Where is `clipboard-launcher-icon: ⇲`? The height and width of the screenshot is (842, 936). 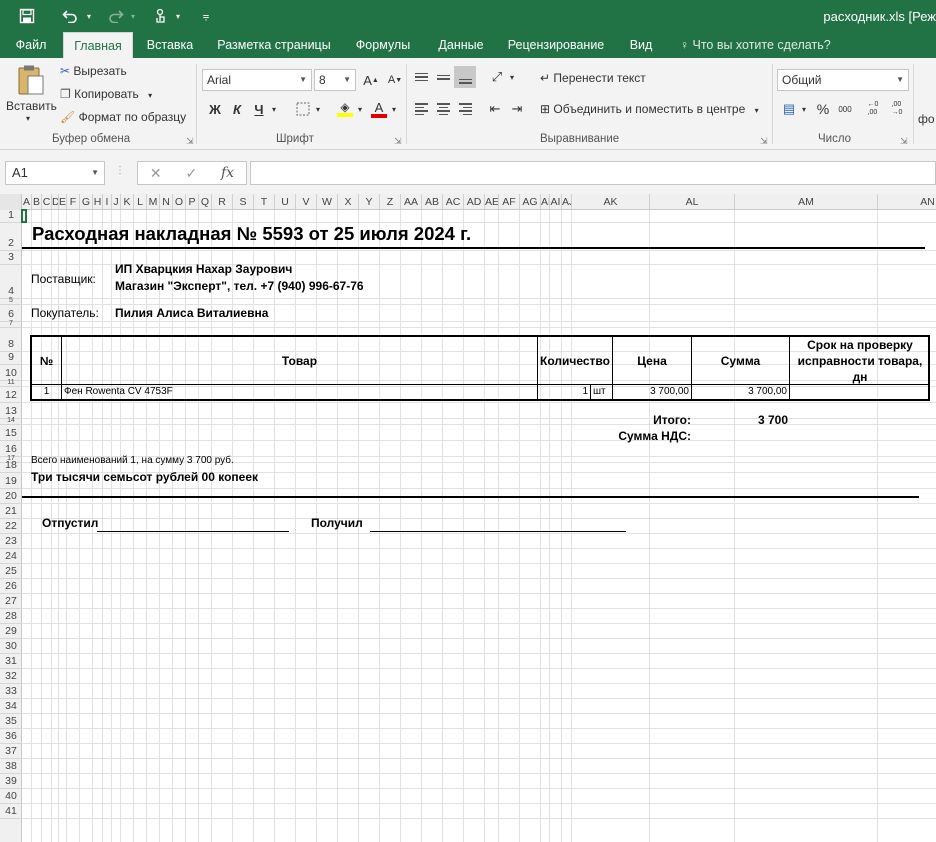
clipboard-launcher-icon: ⇲ is located at coordinates (190, 141).